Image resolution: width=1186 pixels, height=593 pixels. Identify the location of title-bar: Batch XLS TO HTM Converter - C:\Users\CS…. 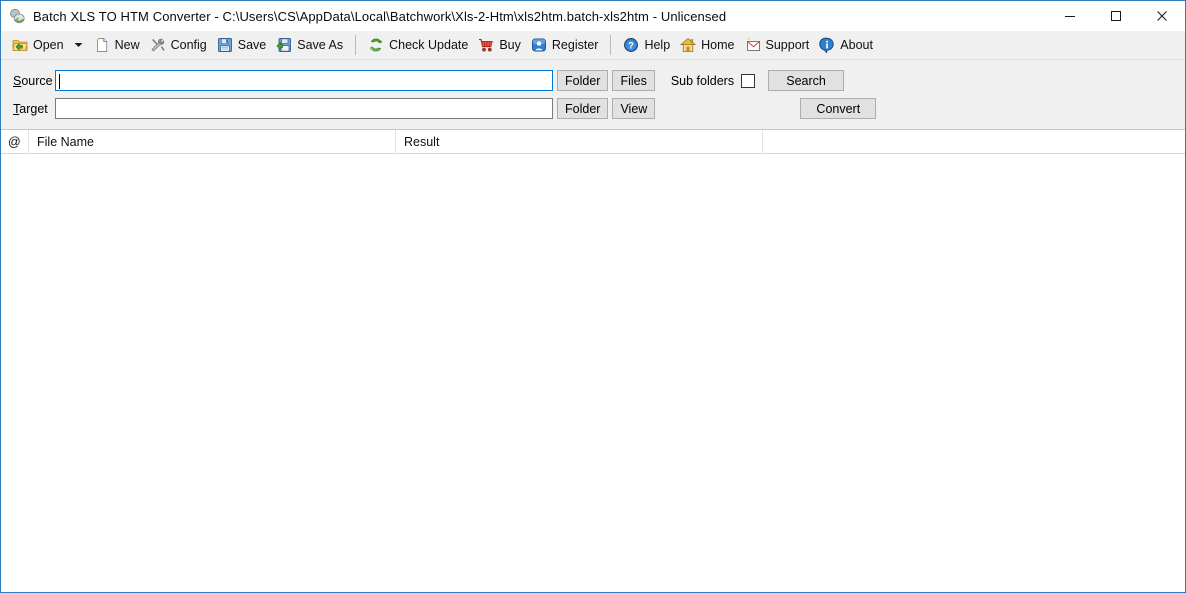
(593, 16).